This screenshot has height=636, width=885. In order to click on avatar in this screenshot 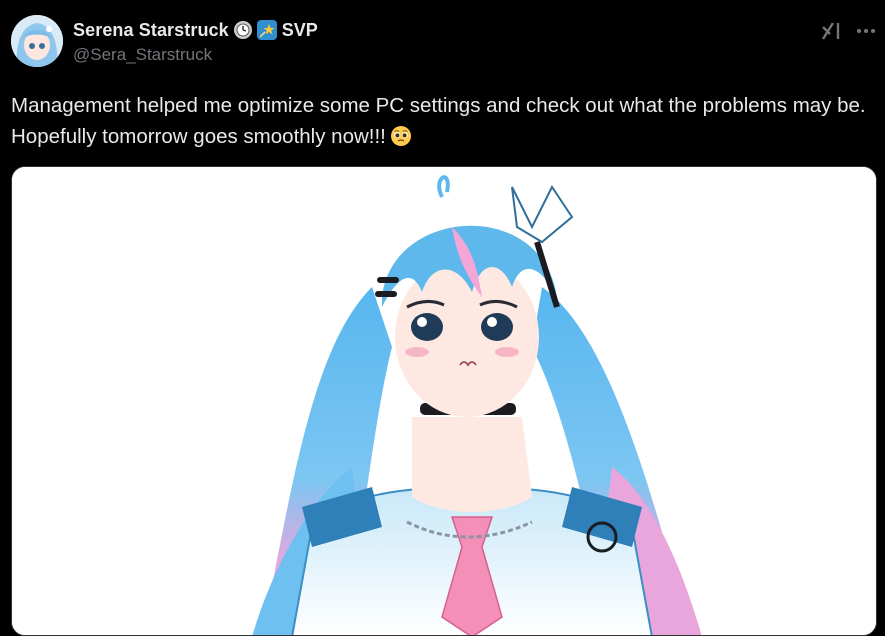, I will do `click(37, 41)`.